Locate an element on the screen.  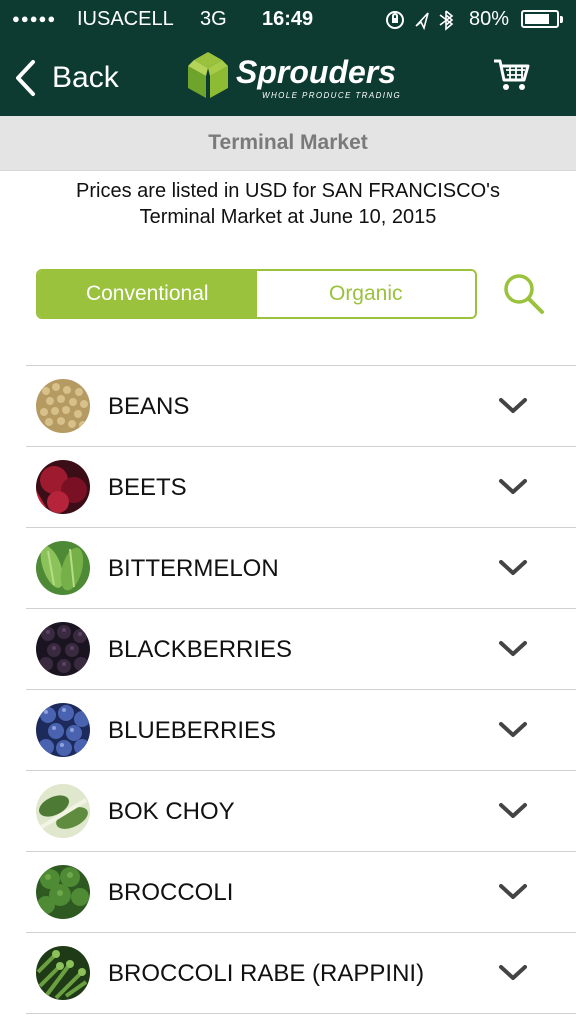
signal-strength: ●●●●● is located at coordinates (34, 18).